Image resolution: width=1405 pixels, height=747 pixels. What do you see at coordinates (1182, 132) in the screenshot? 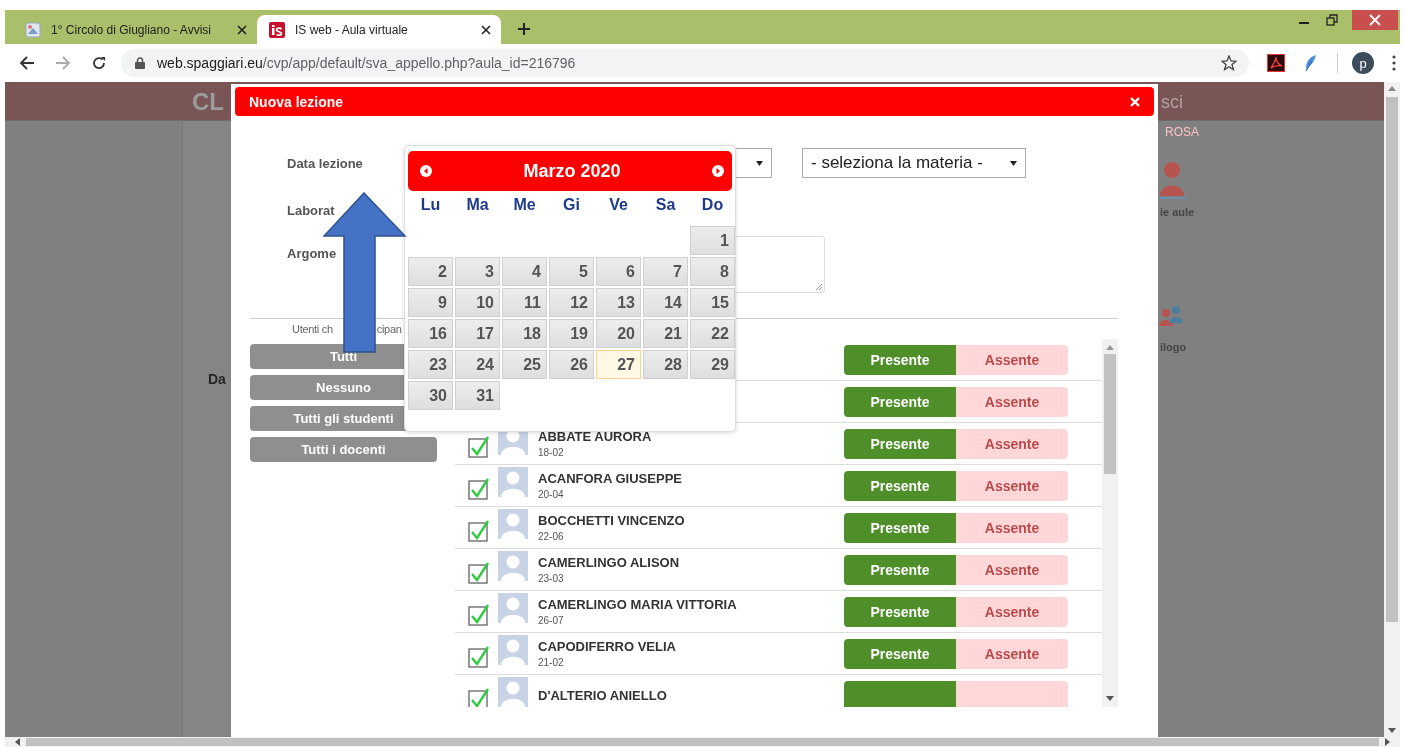
I see `user-name: ROSA` at bounding box center [1182, 132].